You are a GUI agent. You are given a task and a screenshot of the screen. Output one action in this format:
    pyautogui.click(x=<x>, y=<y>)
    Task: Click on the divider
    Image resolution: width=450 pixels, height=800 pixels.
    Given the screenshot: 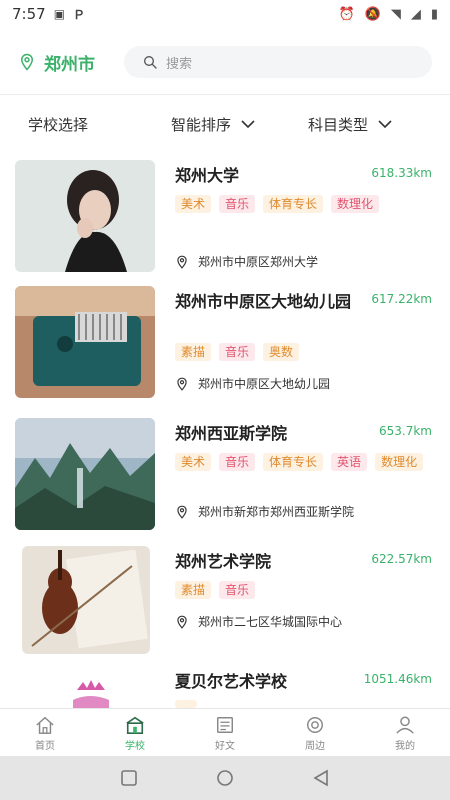 What is the action you would take?
    pyautogui.click(x=225, y=94)
    